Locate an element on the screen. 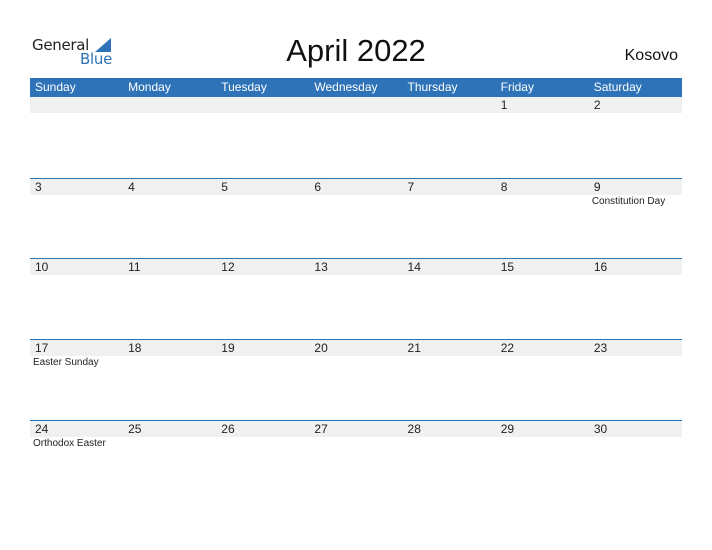 The width and height of the screenshot is (712, 550). day-number: 10 is located at coordinates (42, 267).